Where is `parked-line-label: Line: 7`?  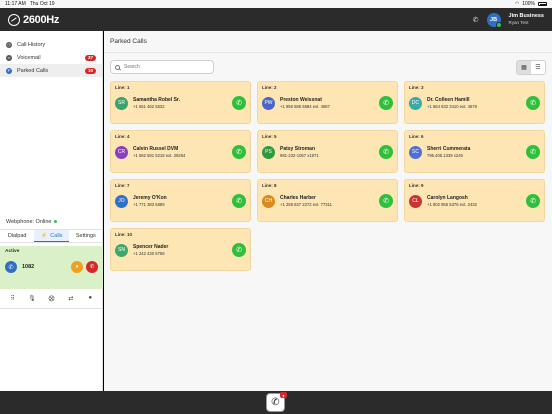 parked-line-label: Line: 7 is located at coordinates (122, 185).